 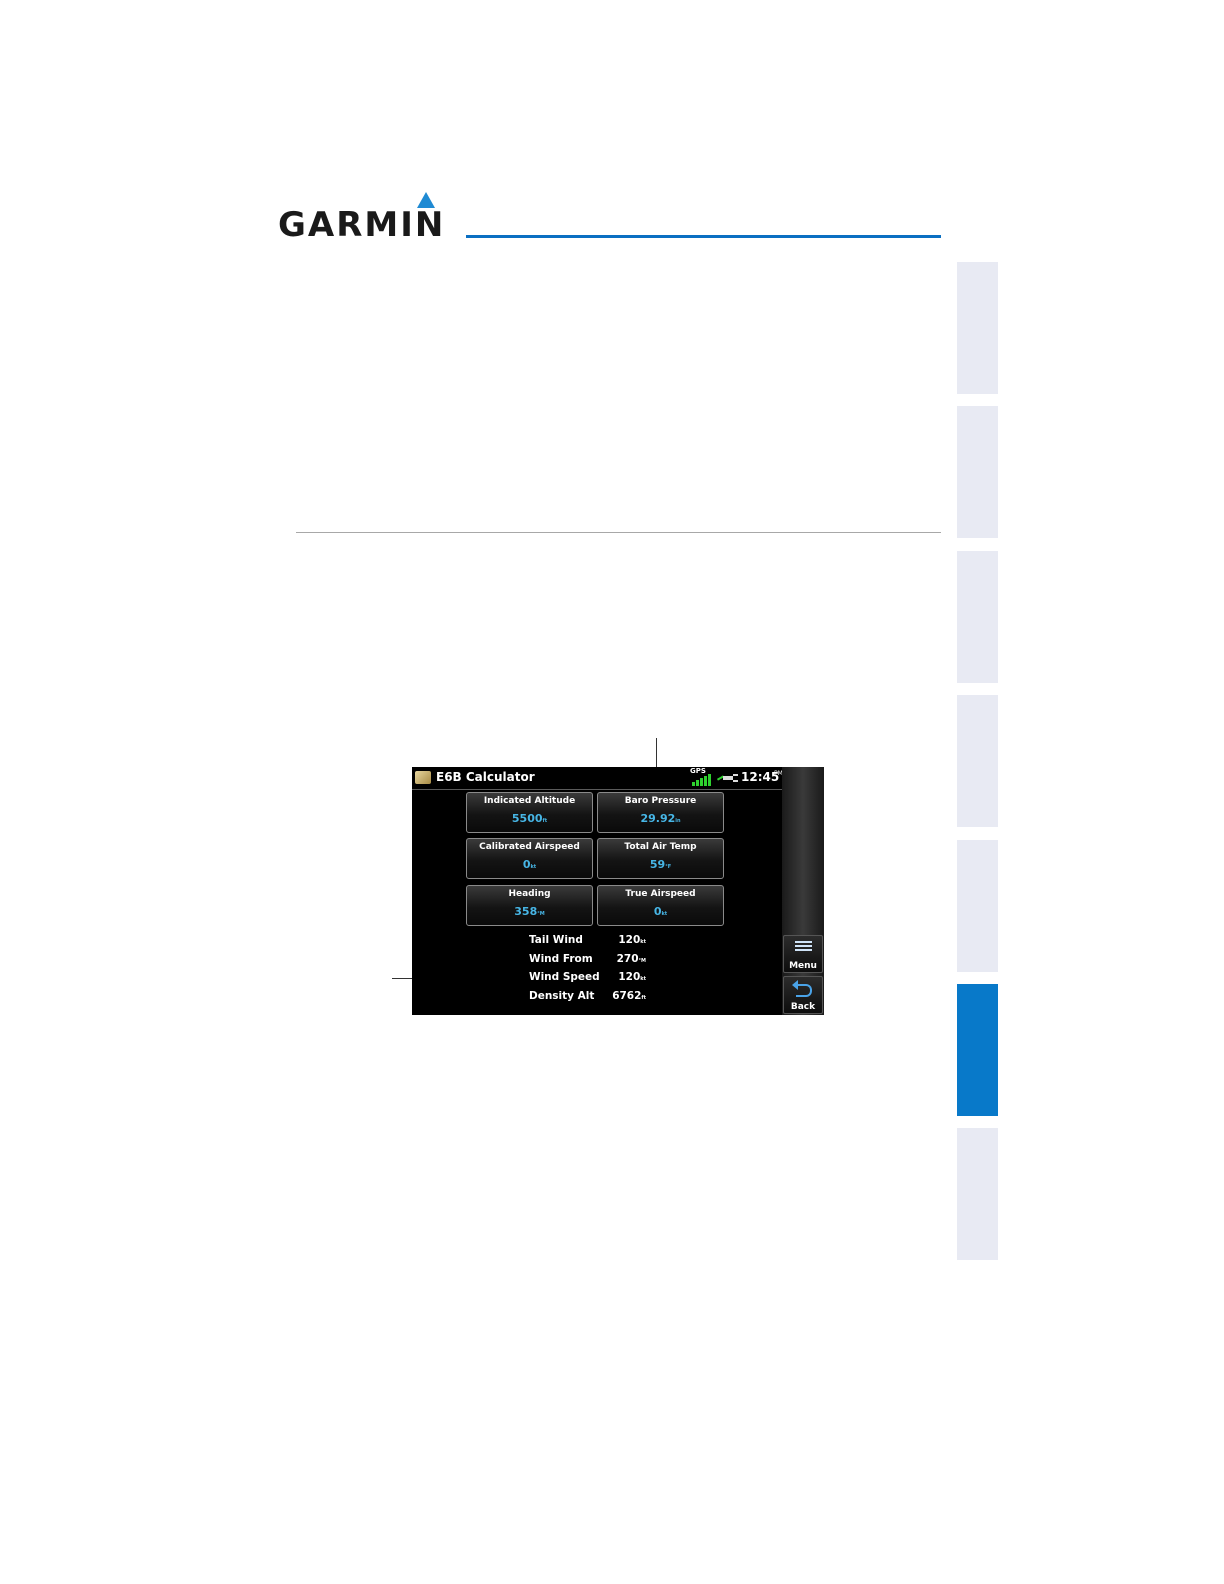 What do you see at coordinates (643, 998) in the screenshot?
I see `result-unit: ft` at bounding box center [643, 998].